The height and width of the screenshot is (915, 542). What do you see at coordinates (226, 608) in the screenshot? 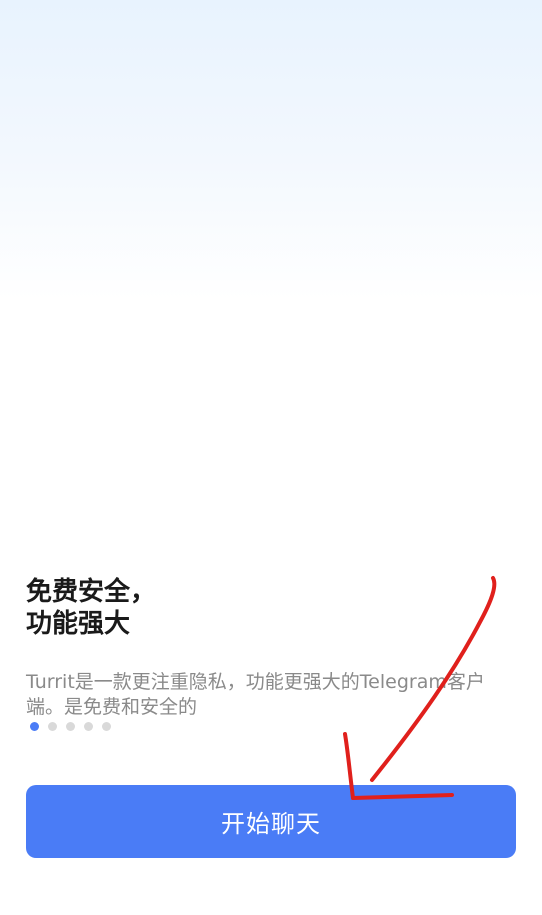
I see `onboarding-title: 免费安全， 功能强大` at bounding box center [226, 608].